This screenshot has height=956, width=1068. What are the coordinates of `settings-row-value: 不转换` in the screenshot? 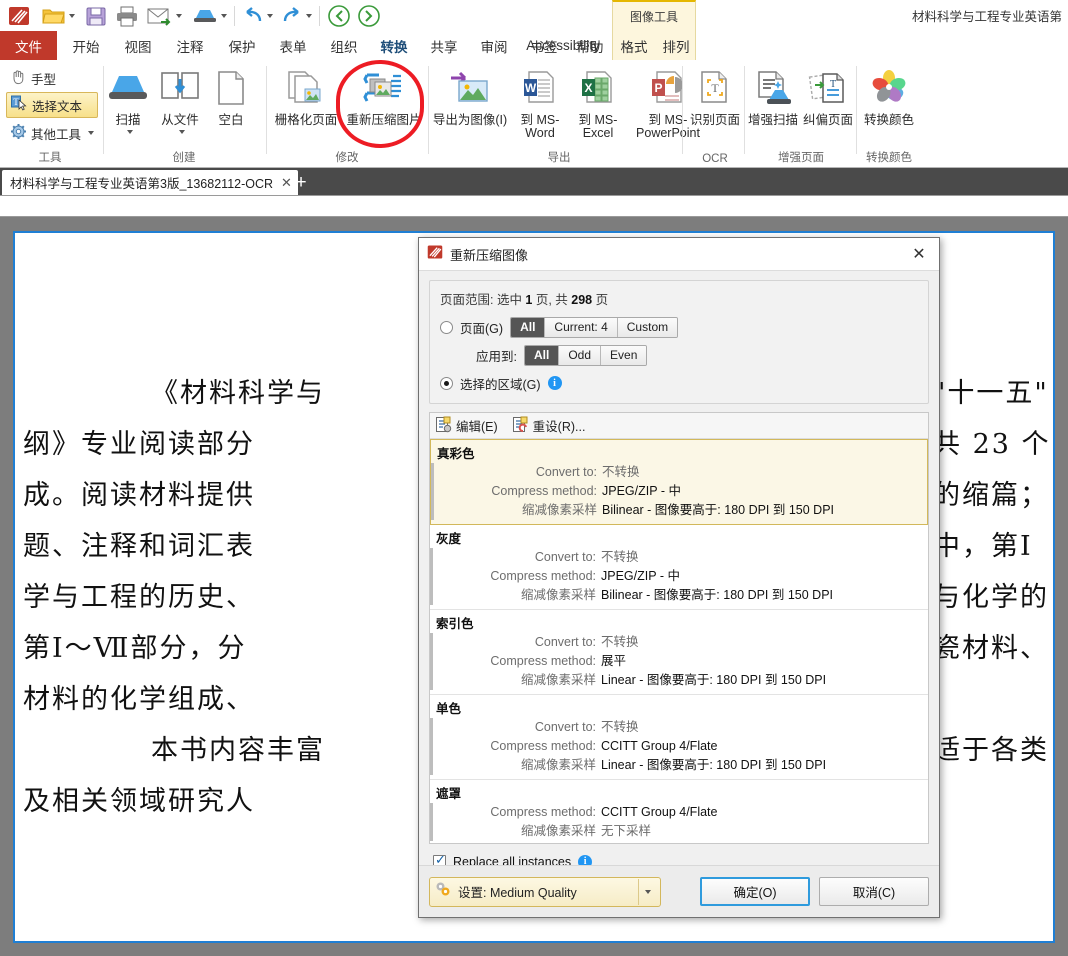 It's located at (621, 472).